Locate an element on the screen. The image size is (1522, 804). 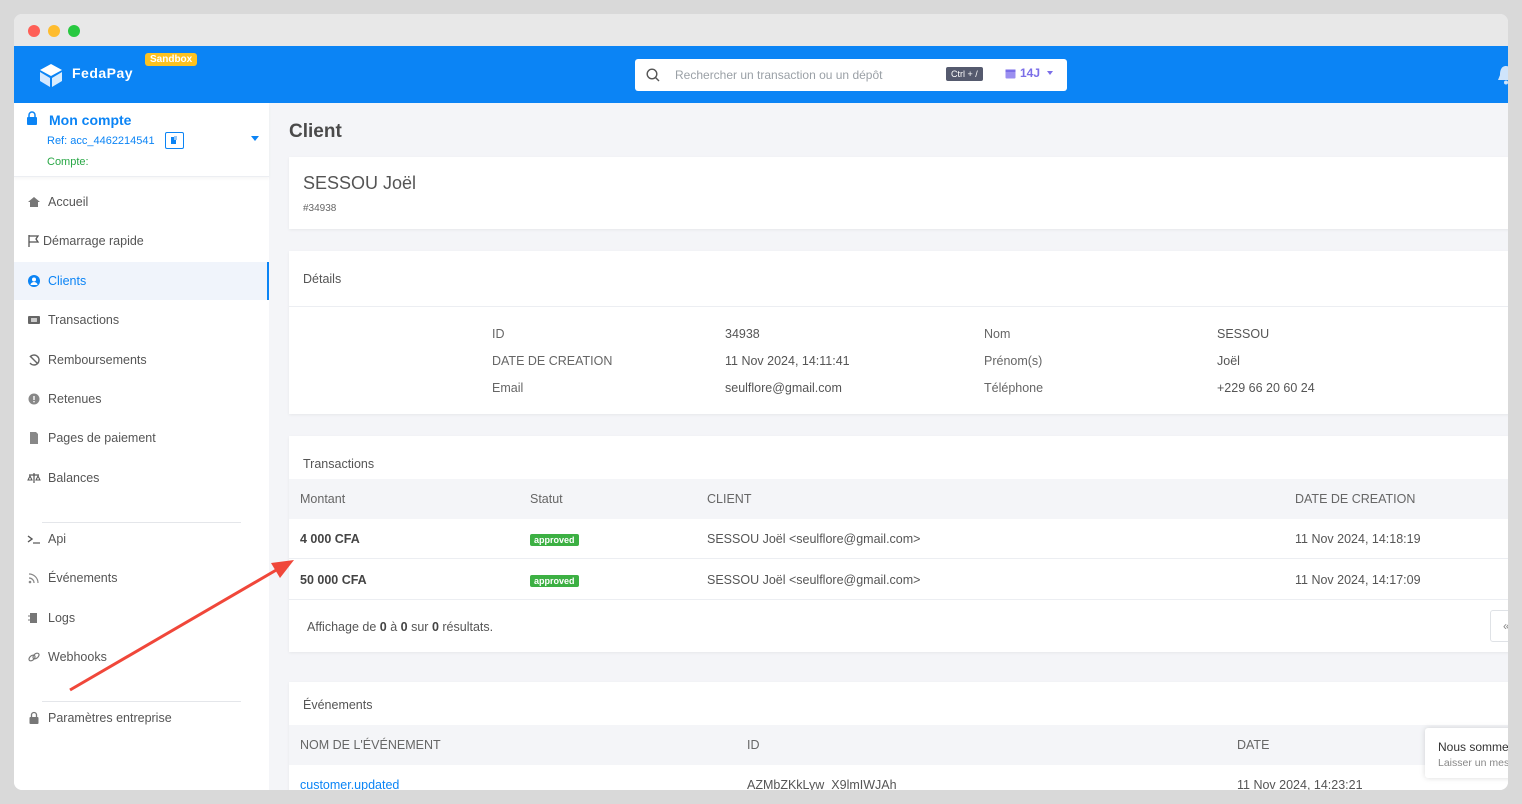
transactions-heading: Transactions is located at coordinates (339, 464).